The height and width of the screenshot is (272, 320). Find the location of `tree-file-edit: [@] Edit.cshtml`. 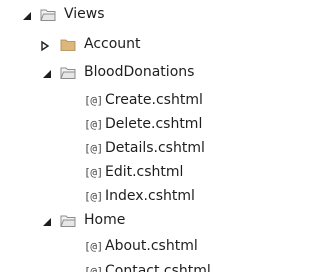

tree-file-edit: [@] Edit.cshtml is located at coordinates (127, 174).